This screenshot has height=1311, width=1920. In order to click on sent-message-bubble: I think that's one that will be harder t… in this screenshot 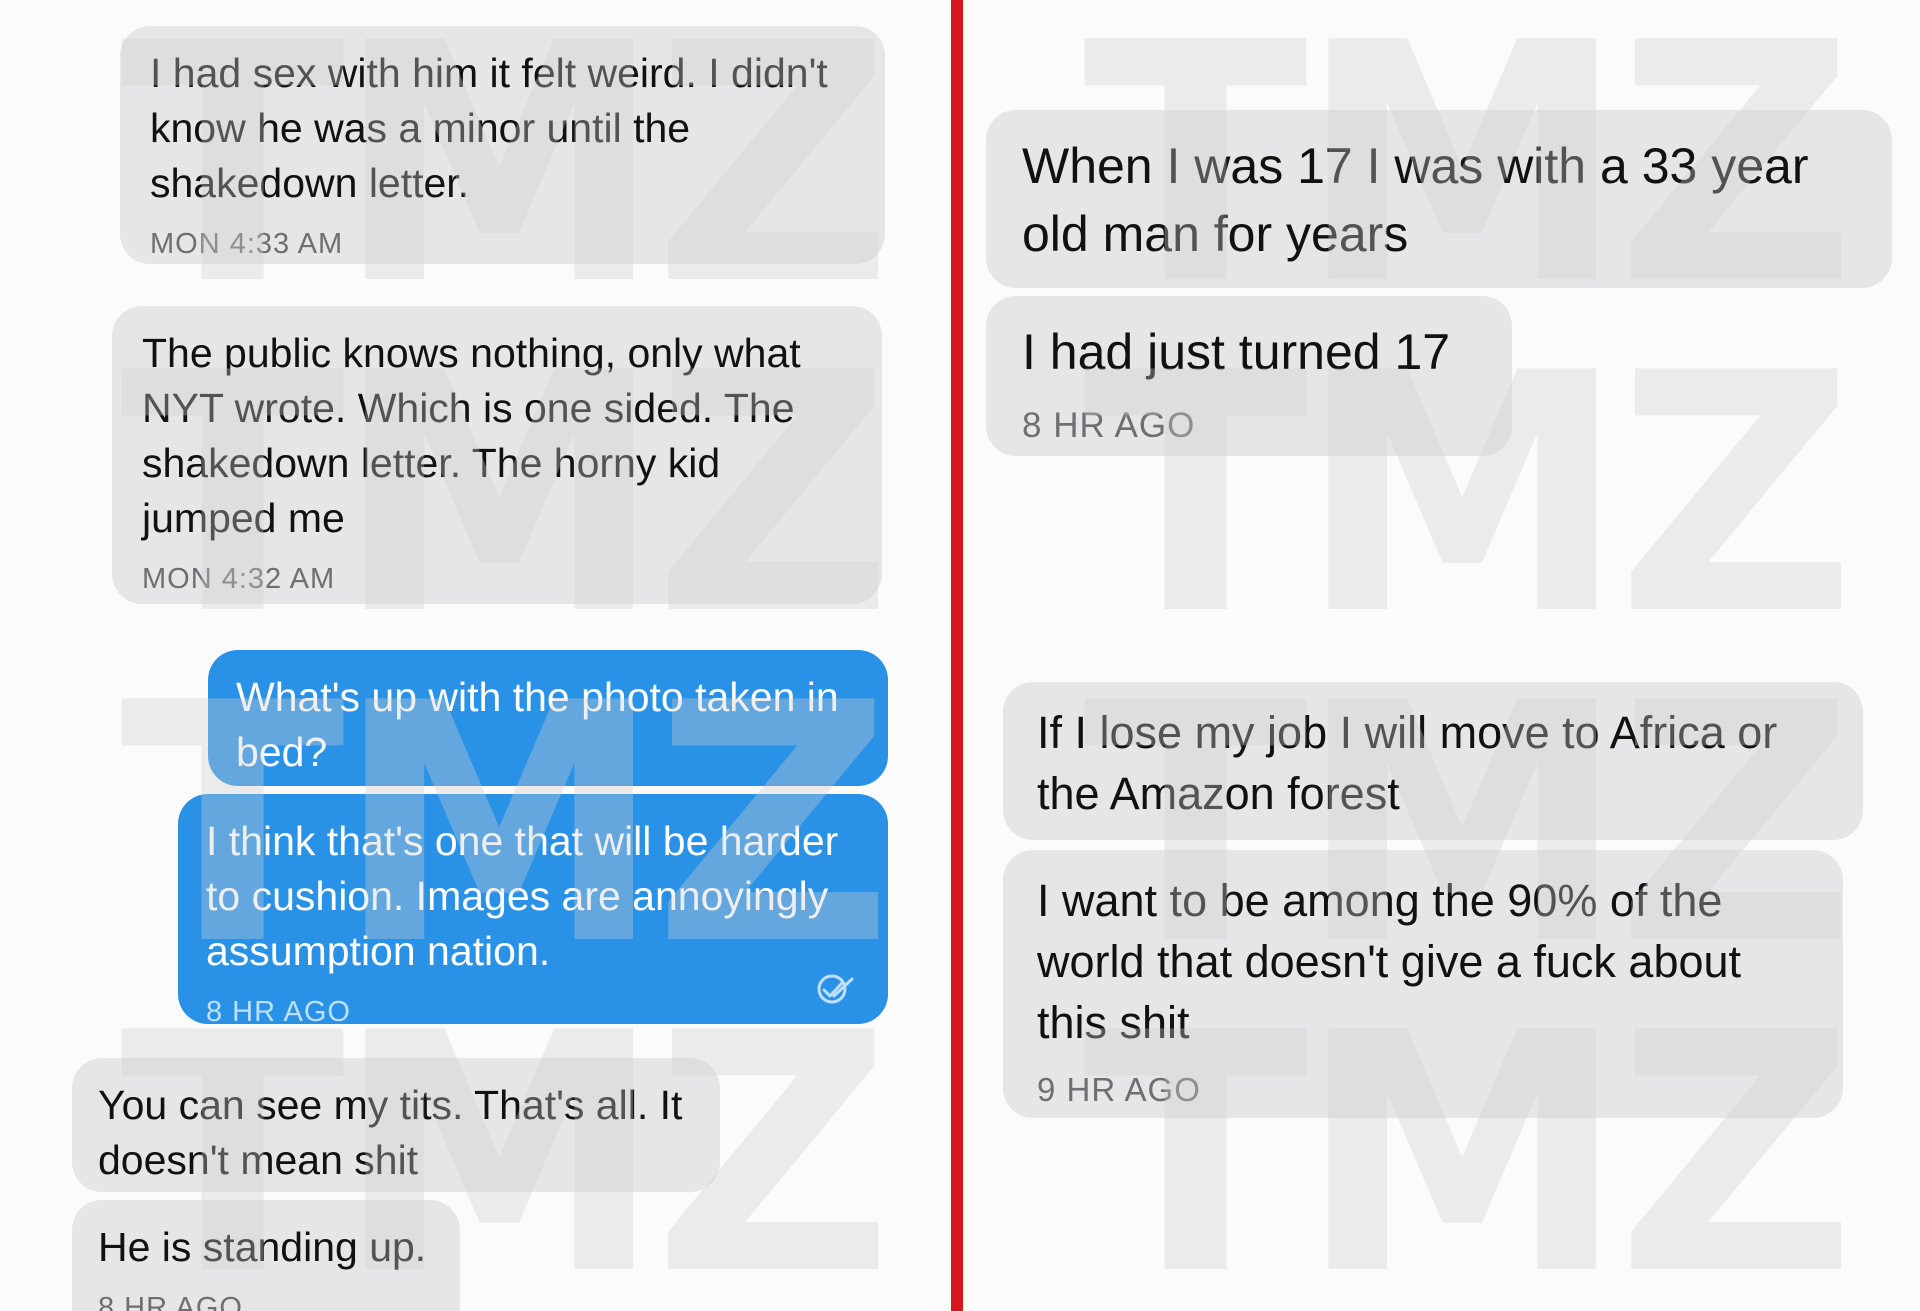, I will do `click(533, 911)`.